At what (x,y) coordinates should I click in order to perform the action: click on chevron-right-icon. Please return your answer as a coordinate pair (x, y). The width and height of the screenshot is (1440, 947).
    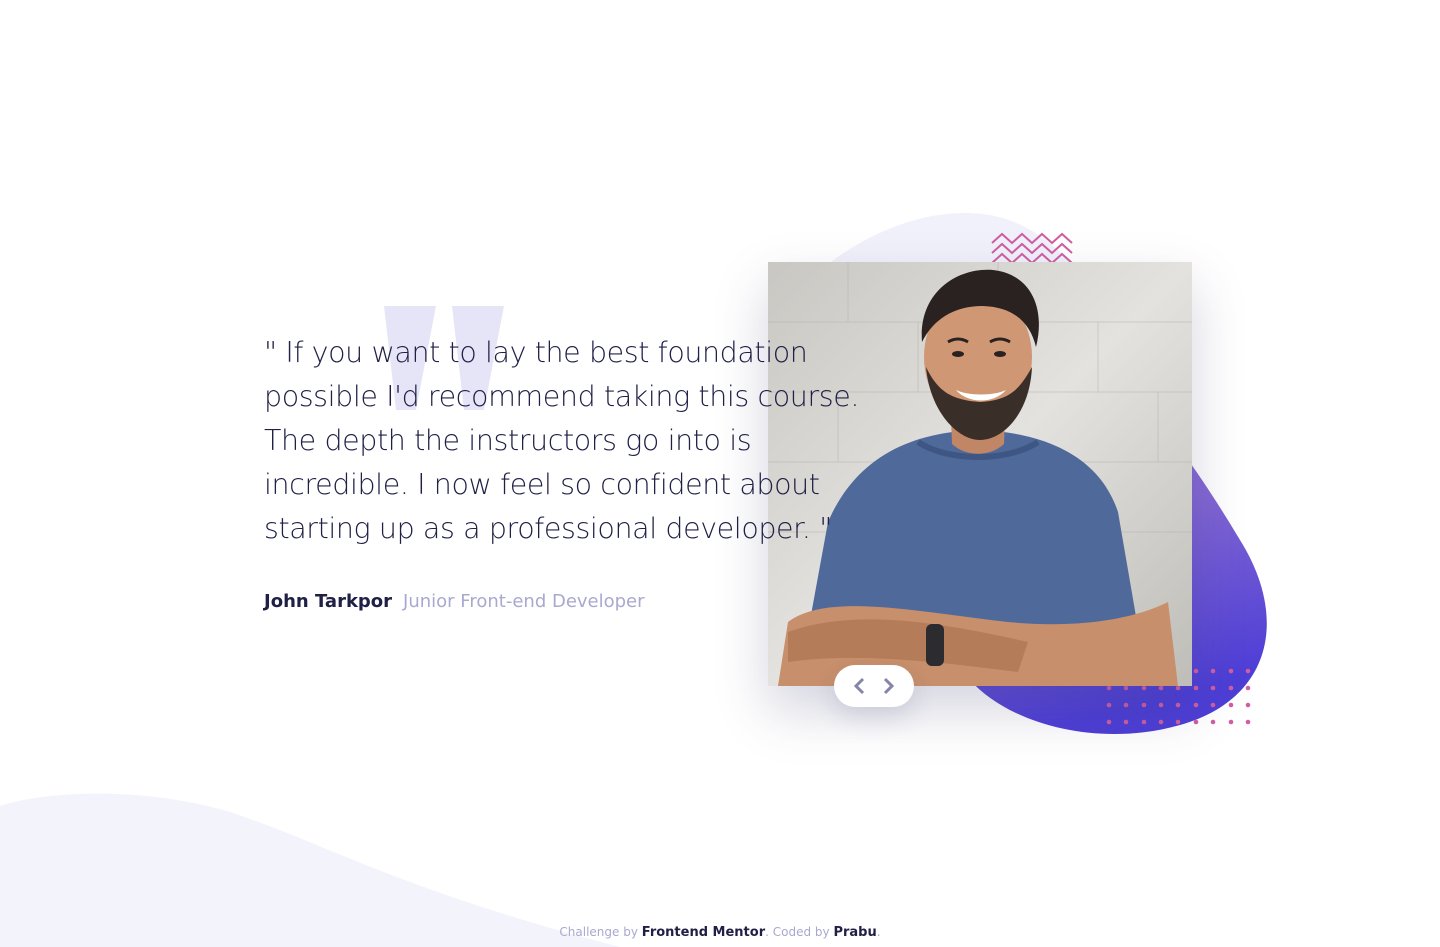
    Looking at the image, I should click on (889, 686).